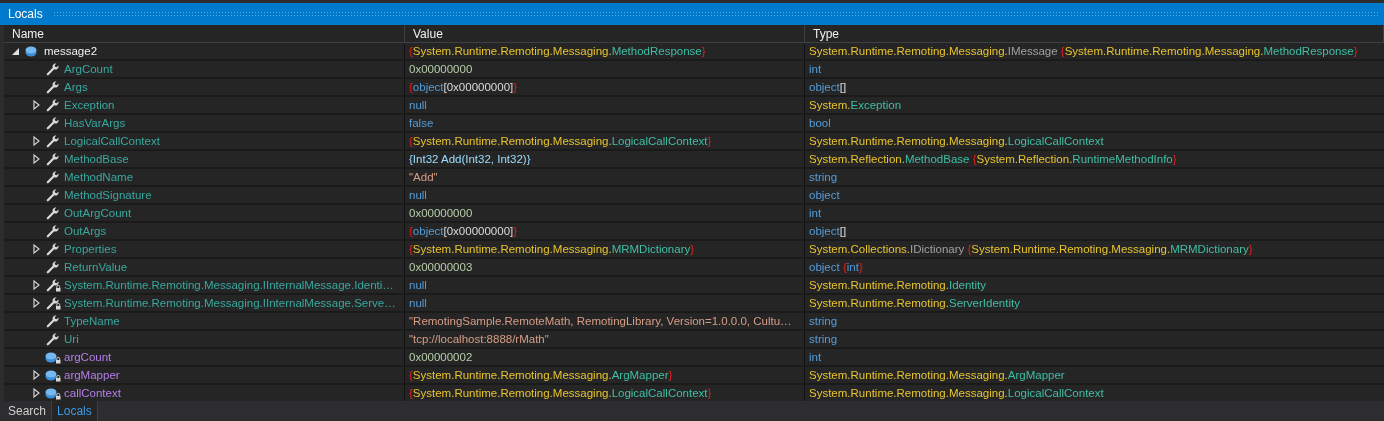 This screenshot has height=421, width=1384. Describe the element at coordinates (112, 141) in the screenshot. I see `variable-name: LogicalCallContext` at that location.